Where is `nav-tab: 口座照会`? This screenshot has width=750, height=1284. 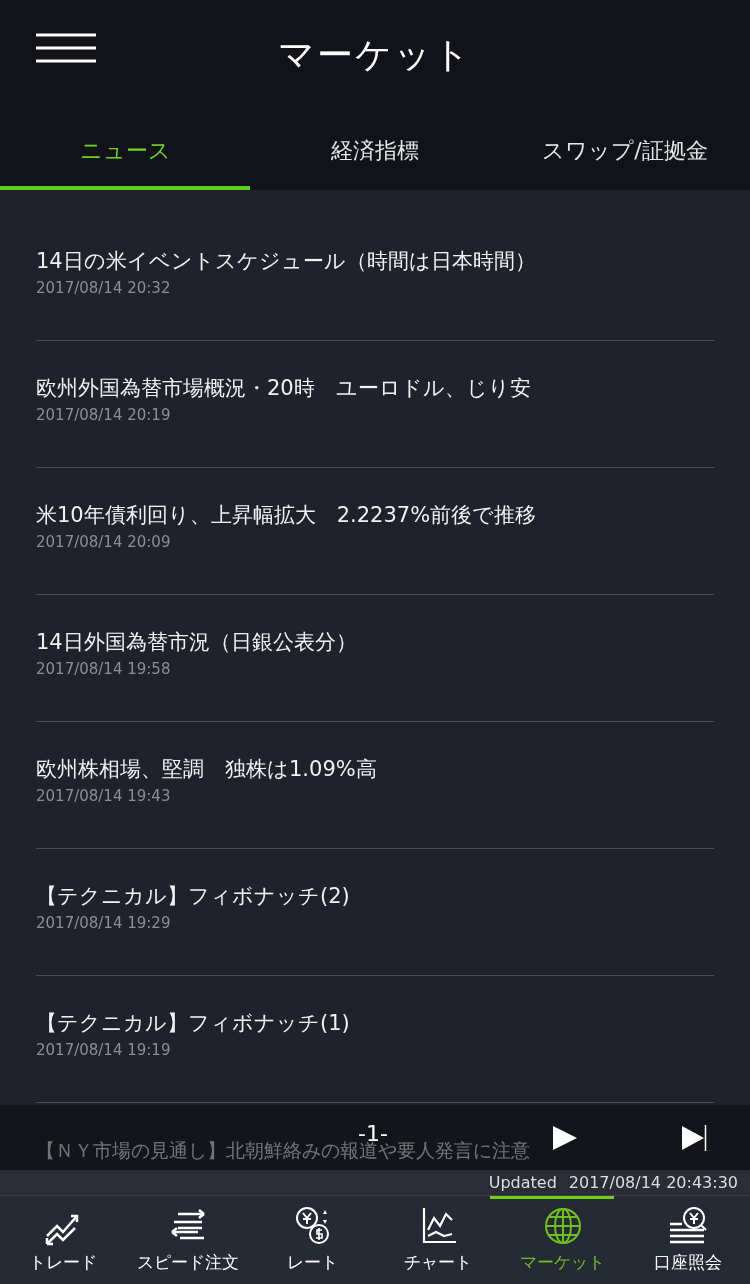
nav-tab: 口座照会 is located at coordinates (687, 1240).